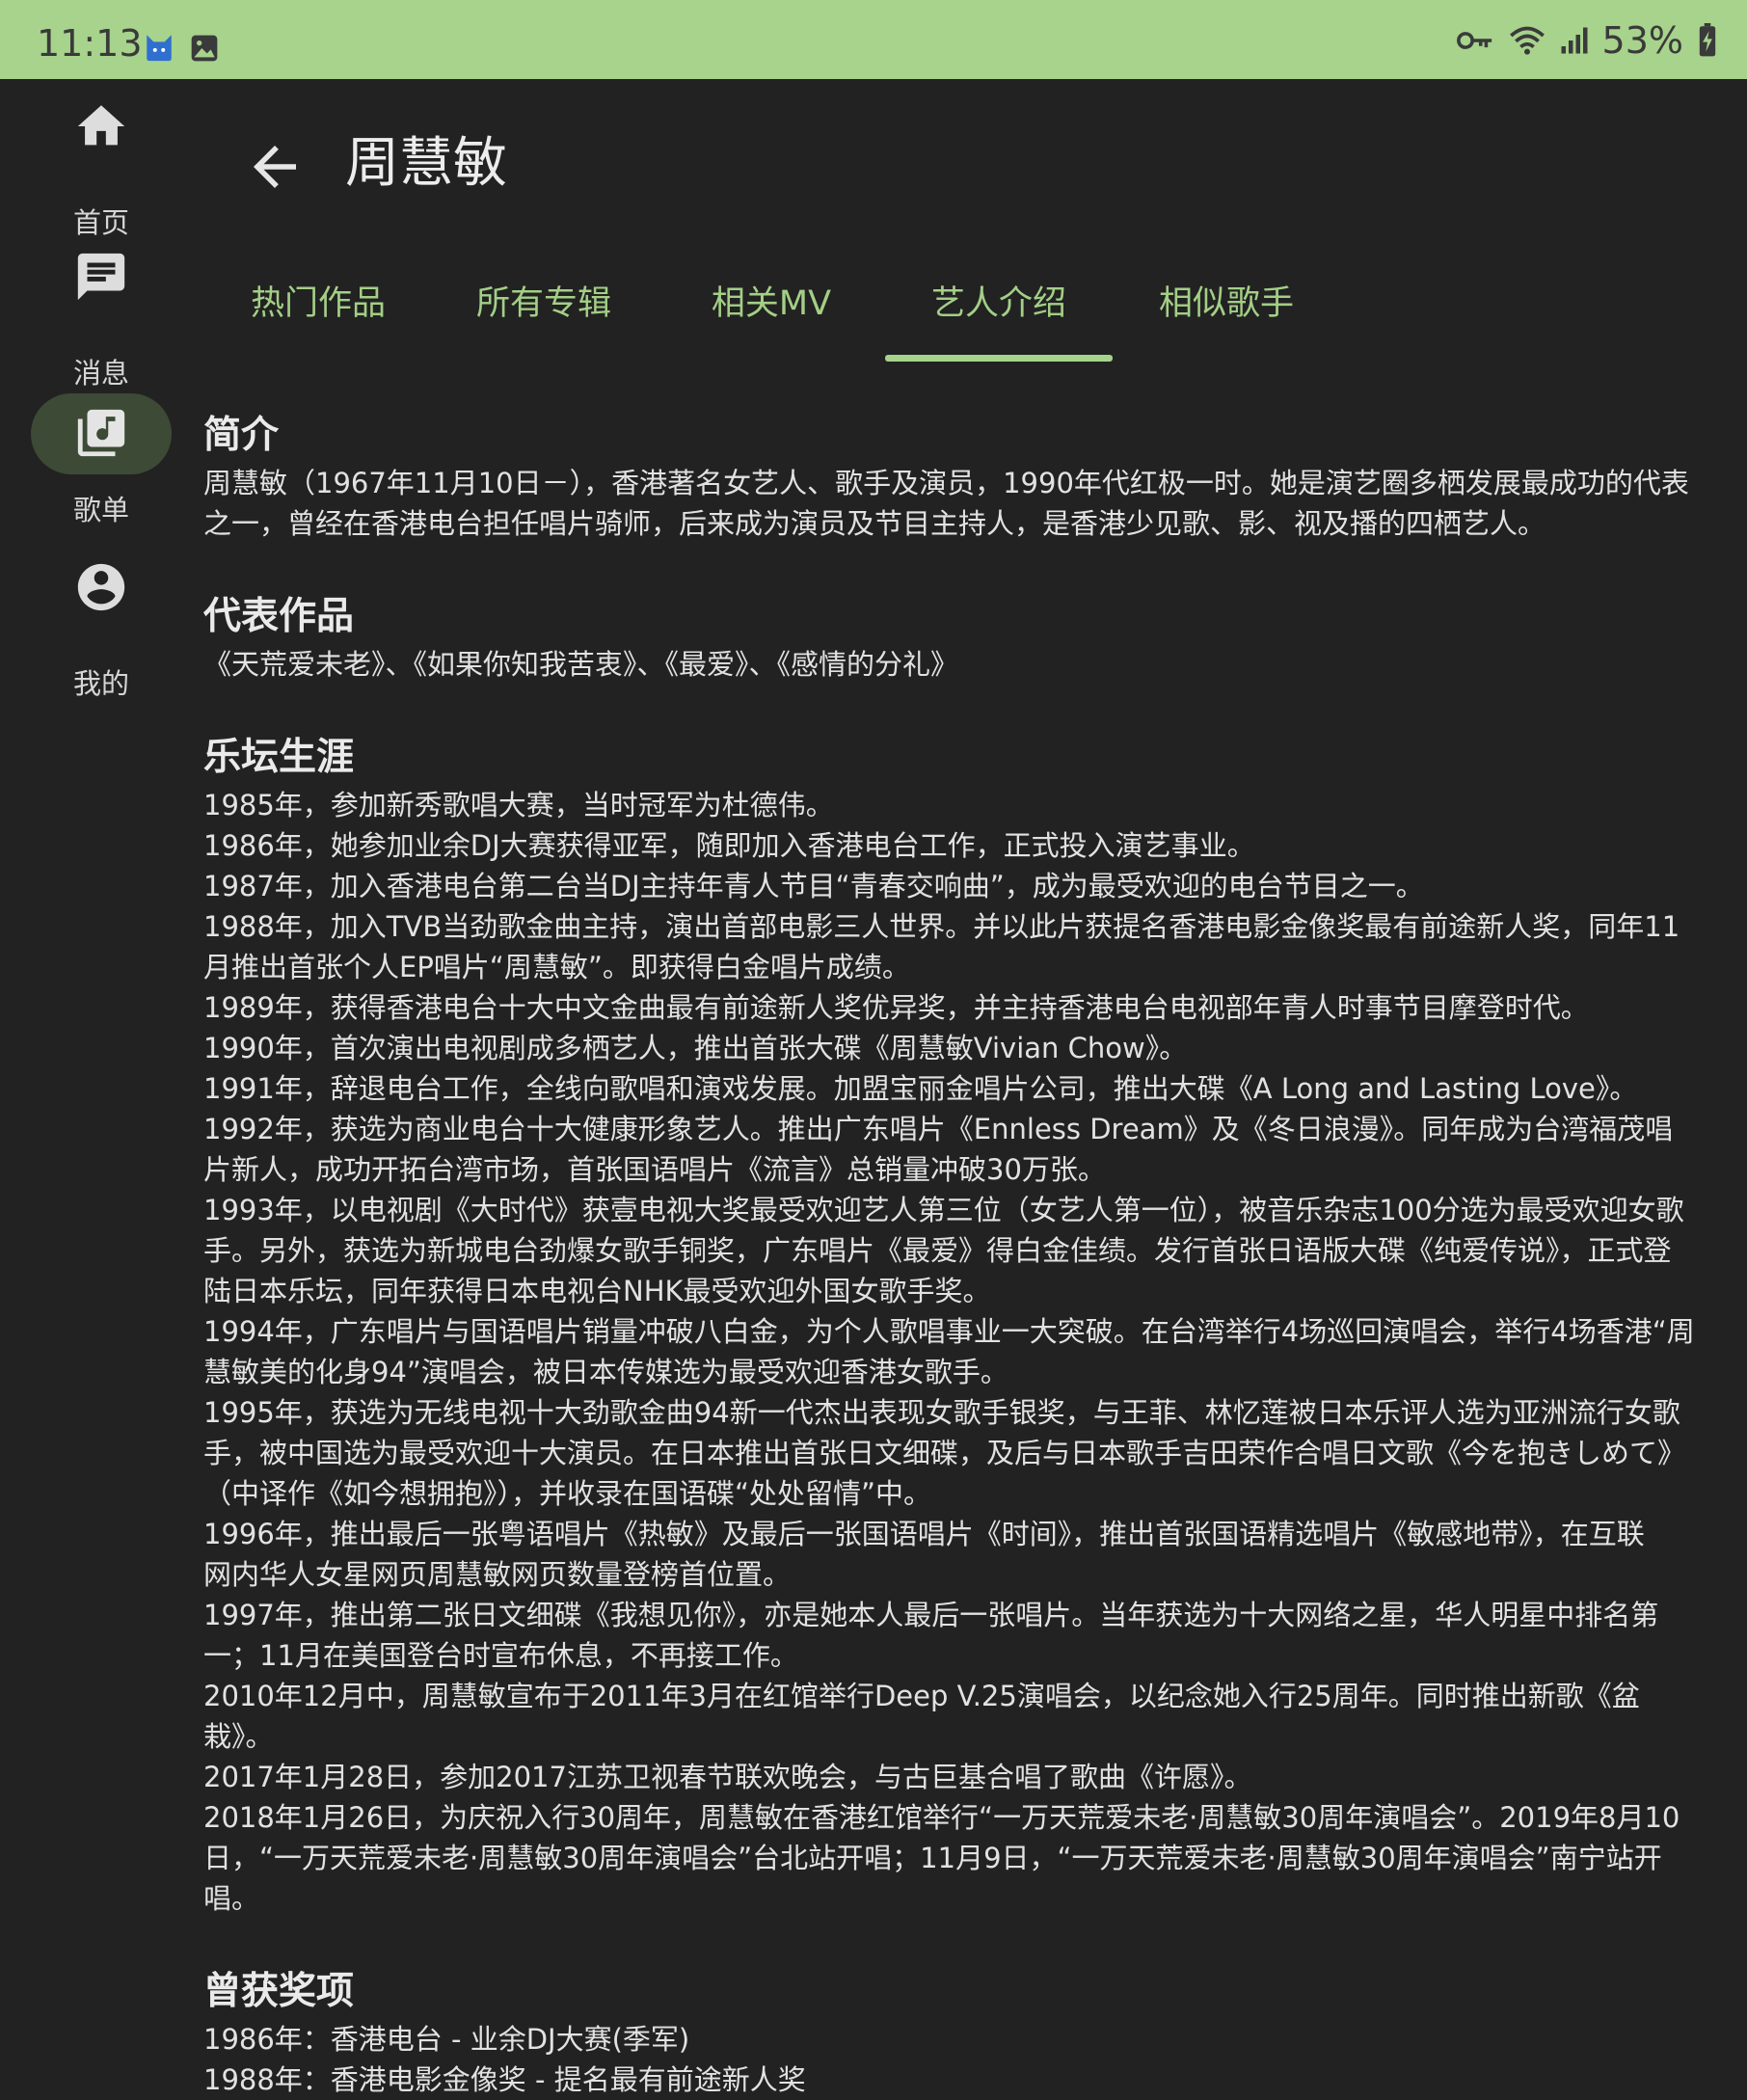 This screenshot has width=1747, height=2100. What do you see at coordinates (605, 1372) in the screenshot?
I see `text-line: 慧敏美的化身94”演唱会，被日本传媒选为最受欢迎香港女歌手。` at bounding box center [605, 1372].